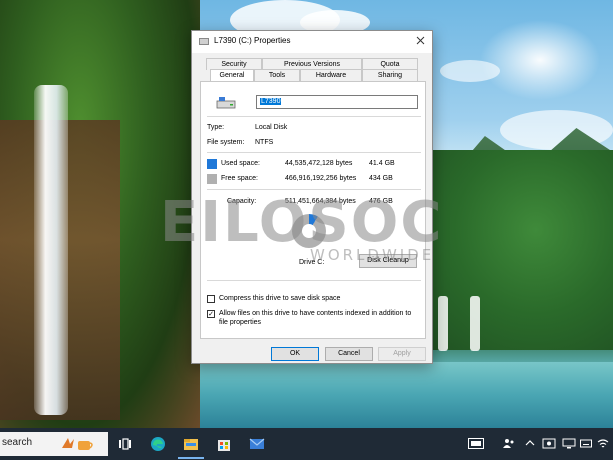  I want to click on disk-usage-pie-chart, so click(309, 231).